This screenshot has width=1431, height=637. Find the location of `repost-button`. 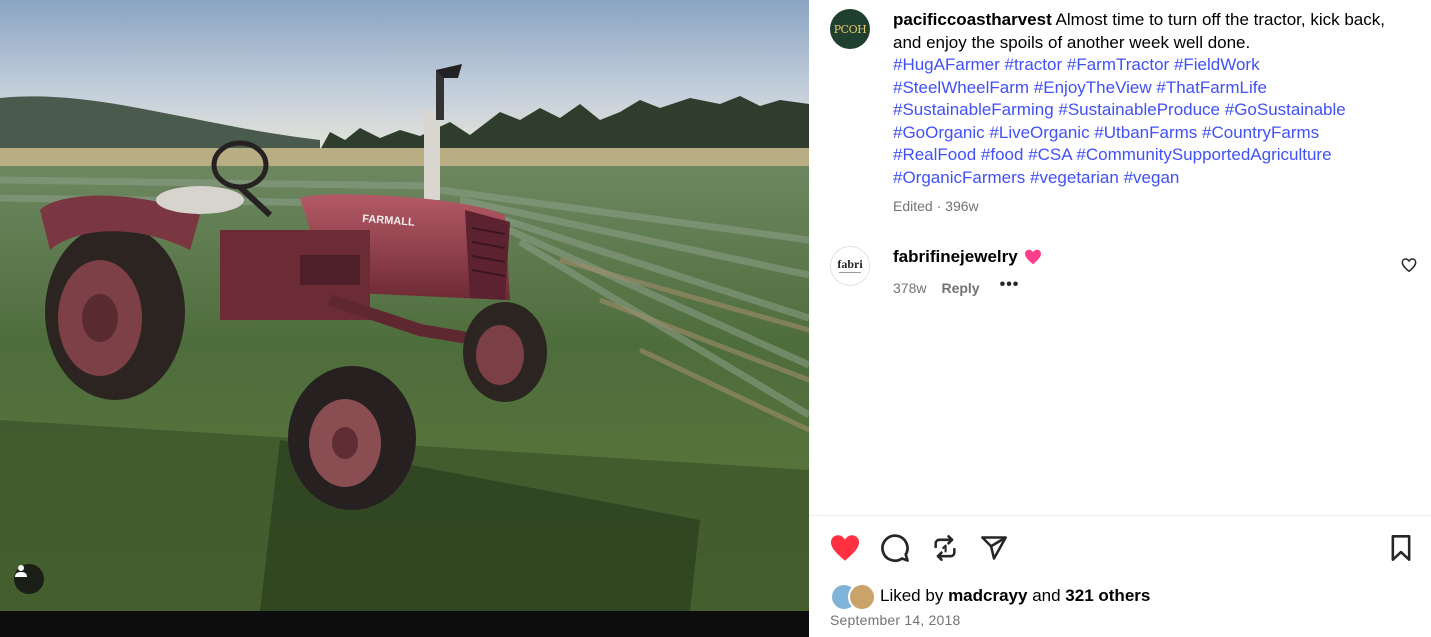

repost-button is located at coordinates (945, 548).